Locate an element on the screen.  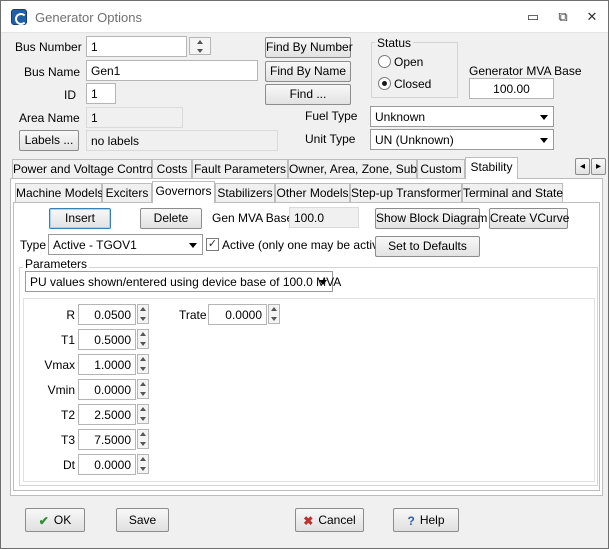
set-to-defaults-button: Set to Defaults is located at coordinates (427, 246).